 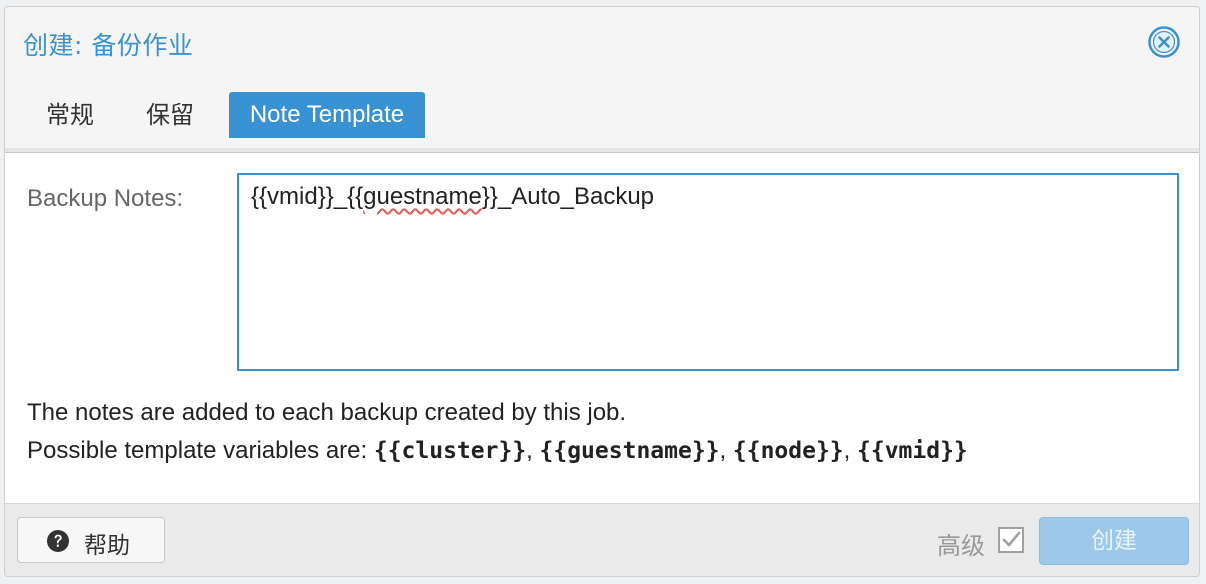 What do you see at coordinates (602, 539) in the screenshot?
I see `dialog-footer: 帮助 高级 创建` at bounding box center [602, 539].